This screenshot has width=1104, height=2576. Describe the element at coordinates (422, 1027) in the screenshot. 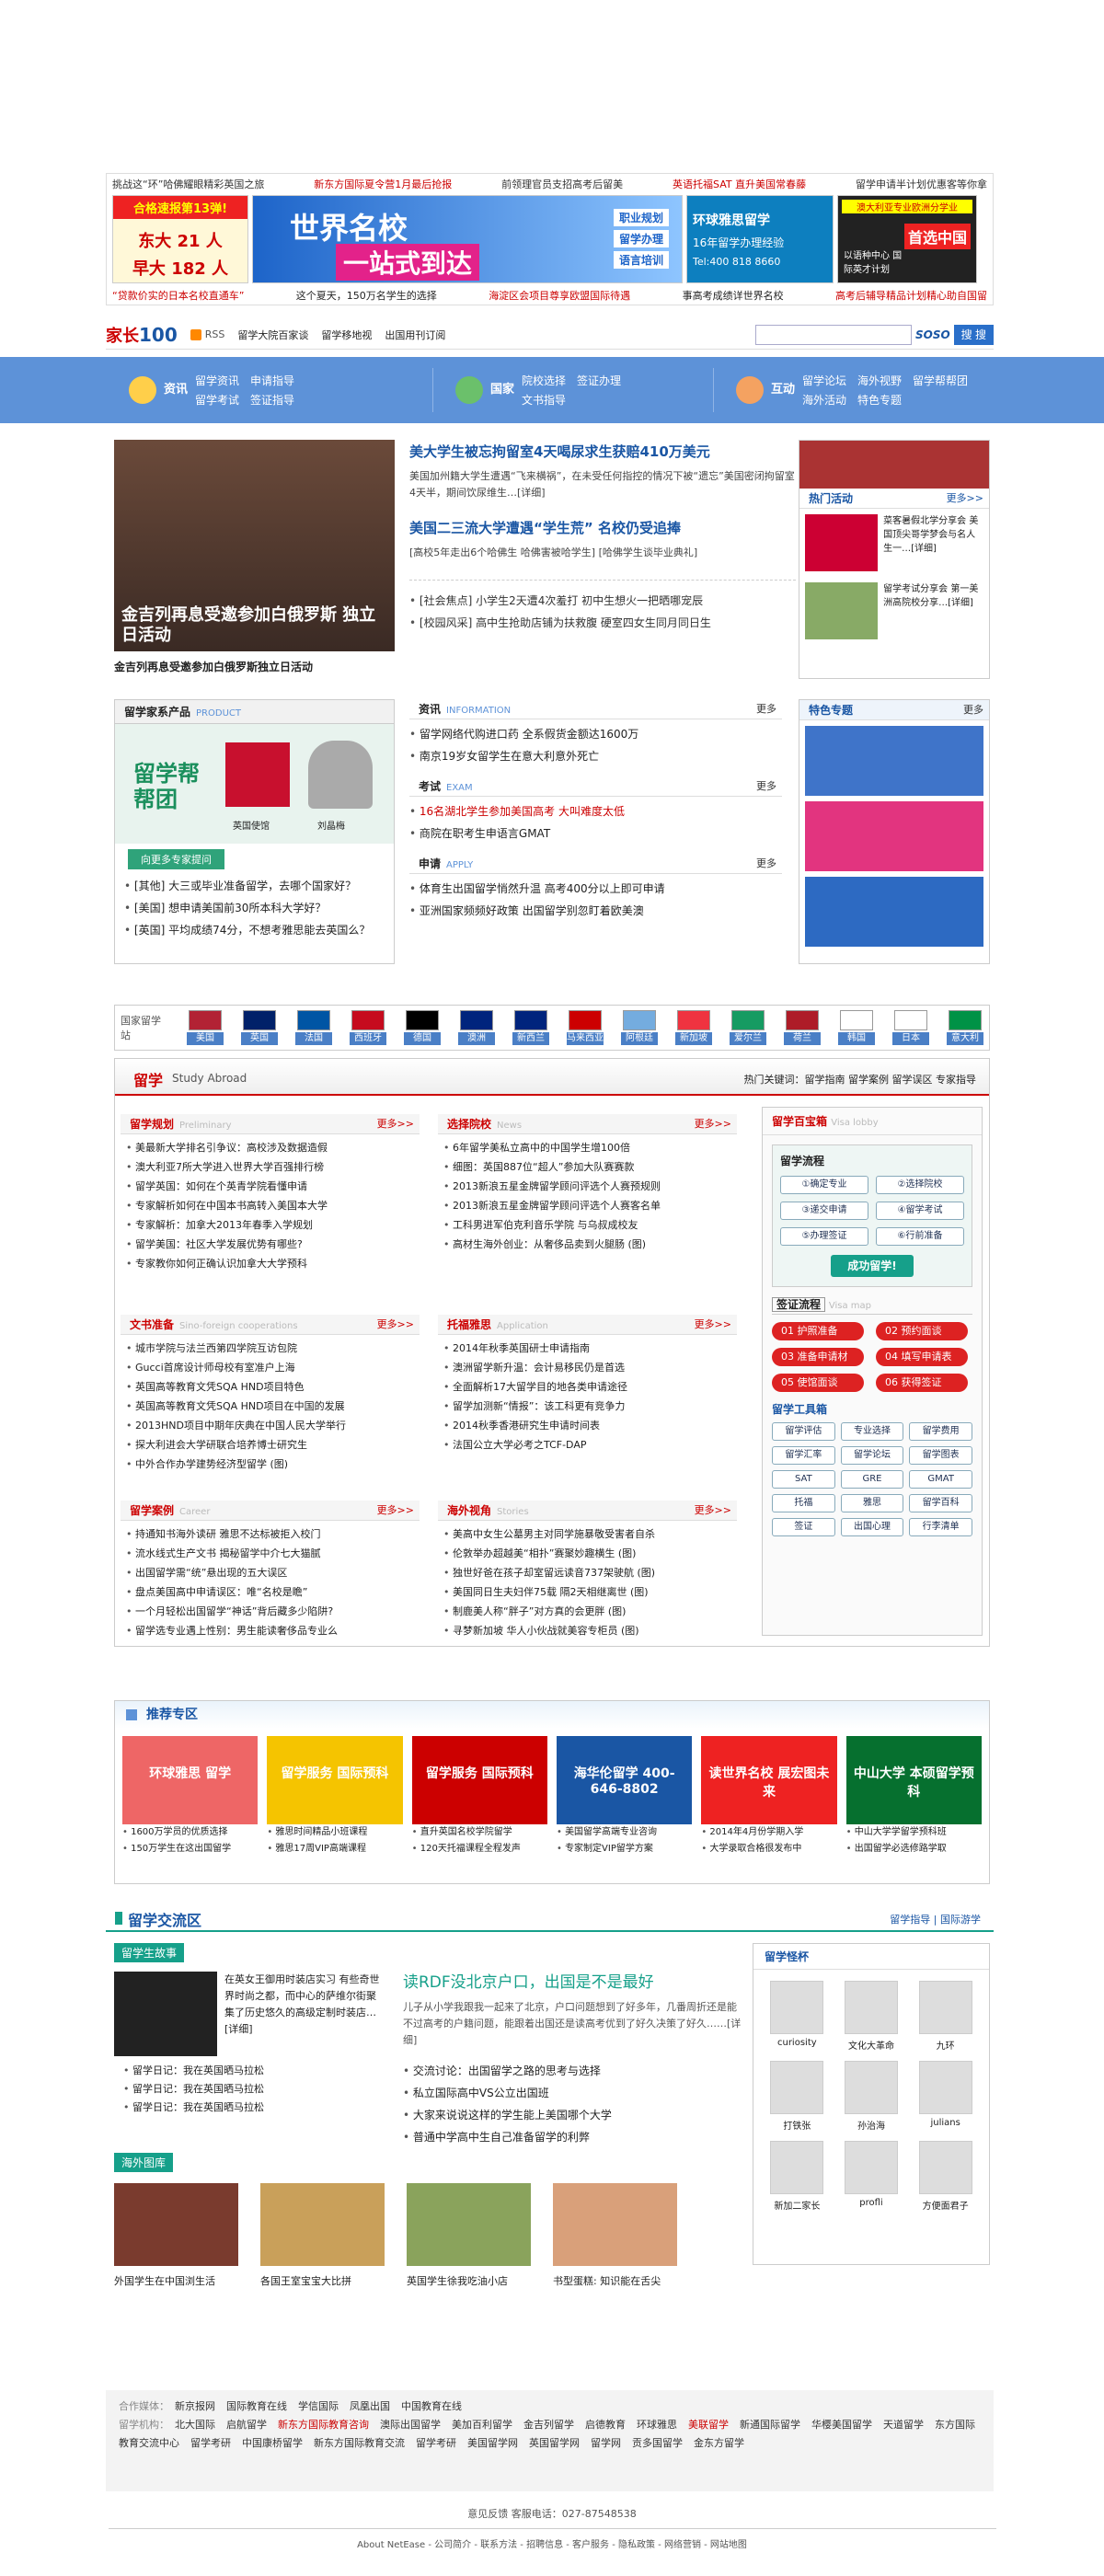

I see `country-flag-link: 德国` at that location.